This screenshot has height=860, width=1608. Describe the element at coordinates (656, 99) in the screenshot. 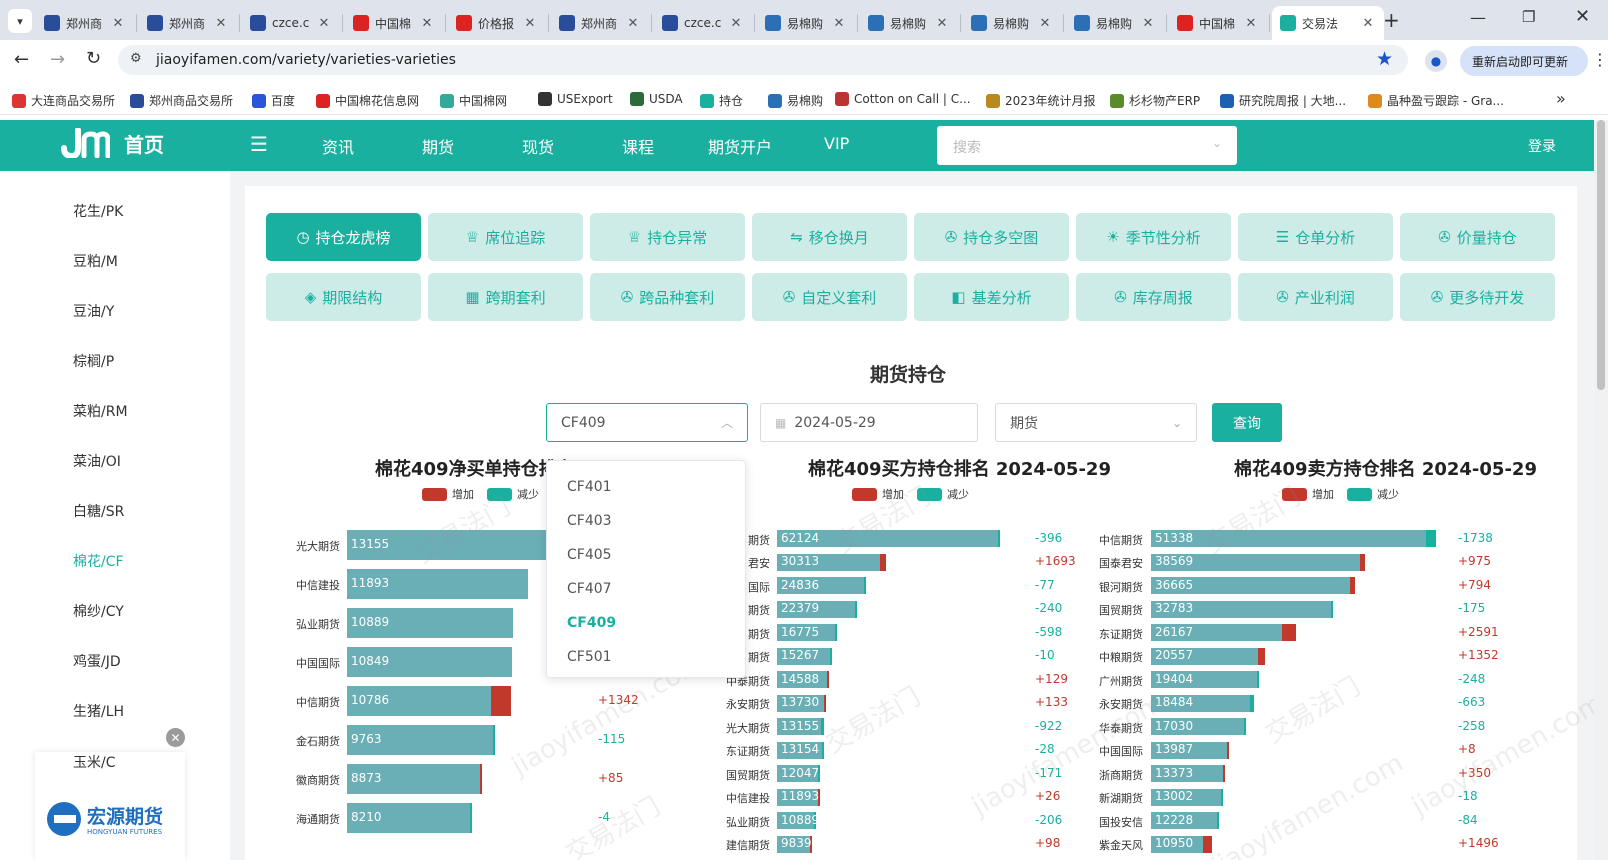

I see `bookmark-item: USDA` at that location.